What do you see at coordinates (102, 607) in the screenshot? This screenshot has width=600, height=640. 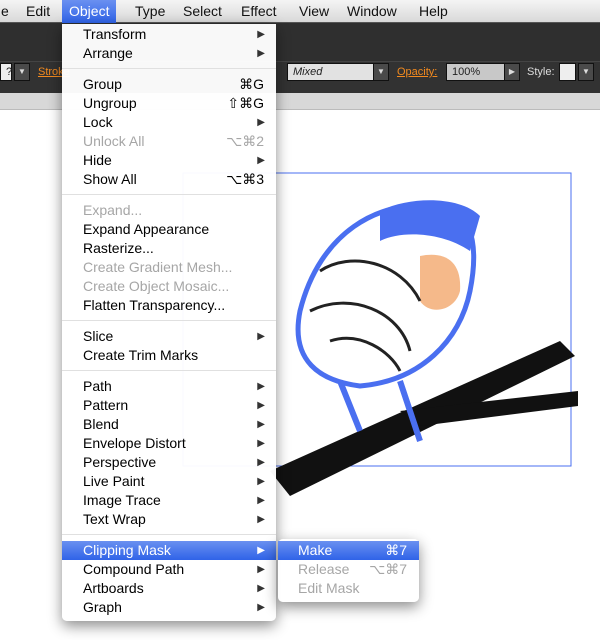 I see `menu-item-label: Graph` at bounding box center [102, 607].